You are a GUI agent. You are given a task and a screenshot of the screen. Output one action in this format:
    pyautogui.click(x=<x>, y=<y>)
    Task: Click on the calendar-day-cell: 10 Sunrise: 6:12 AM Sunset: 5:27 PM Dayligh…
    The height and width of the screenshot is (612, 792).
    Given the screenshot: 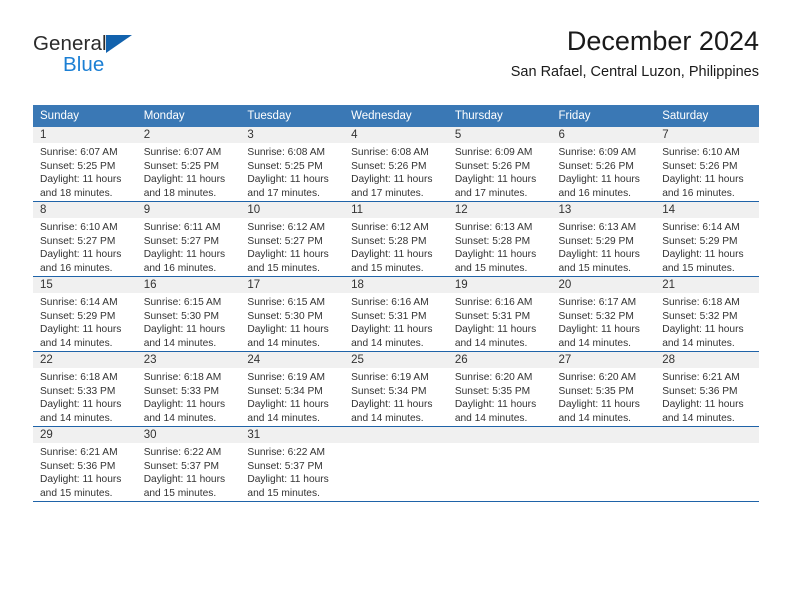 What is the action you would take?
    pyautogui.click(x=292, y=239)
    